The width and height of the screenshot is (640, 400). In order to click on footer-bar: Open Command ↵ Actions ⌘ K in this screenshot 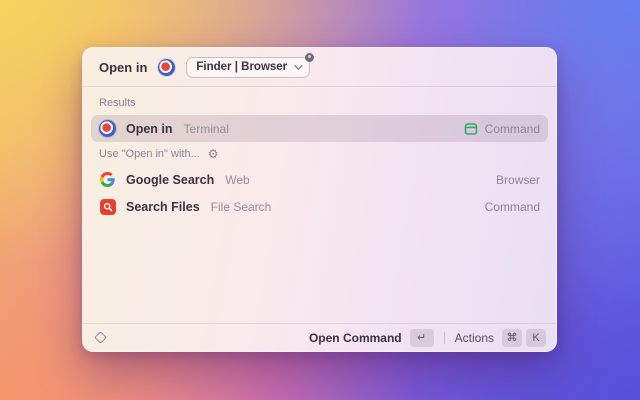, I will do `click(319, 337)`.